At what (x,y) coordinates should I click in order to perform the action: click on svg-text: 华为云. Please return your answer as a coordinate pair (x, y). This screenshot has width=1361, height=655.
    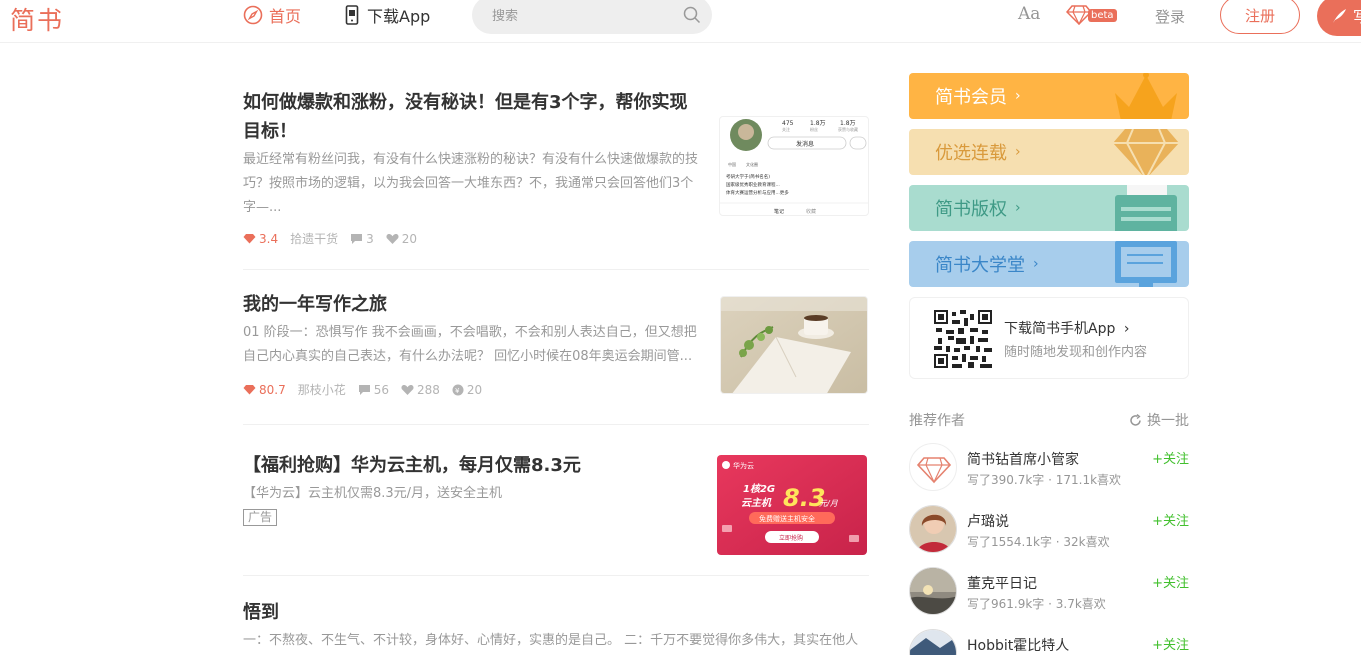
    Looking at the image, I should click on (743, 465).